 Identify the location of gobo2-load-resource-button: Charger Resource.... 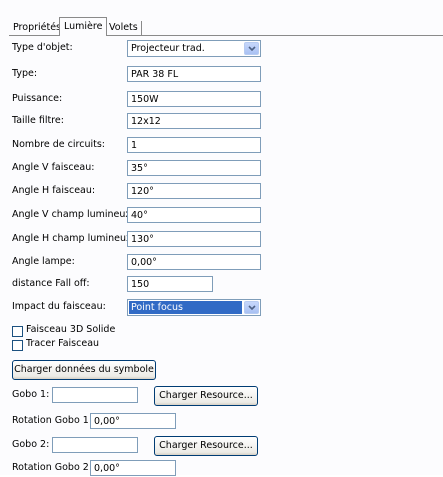
(206, 446).